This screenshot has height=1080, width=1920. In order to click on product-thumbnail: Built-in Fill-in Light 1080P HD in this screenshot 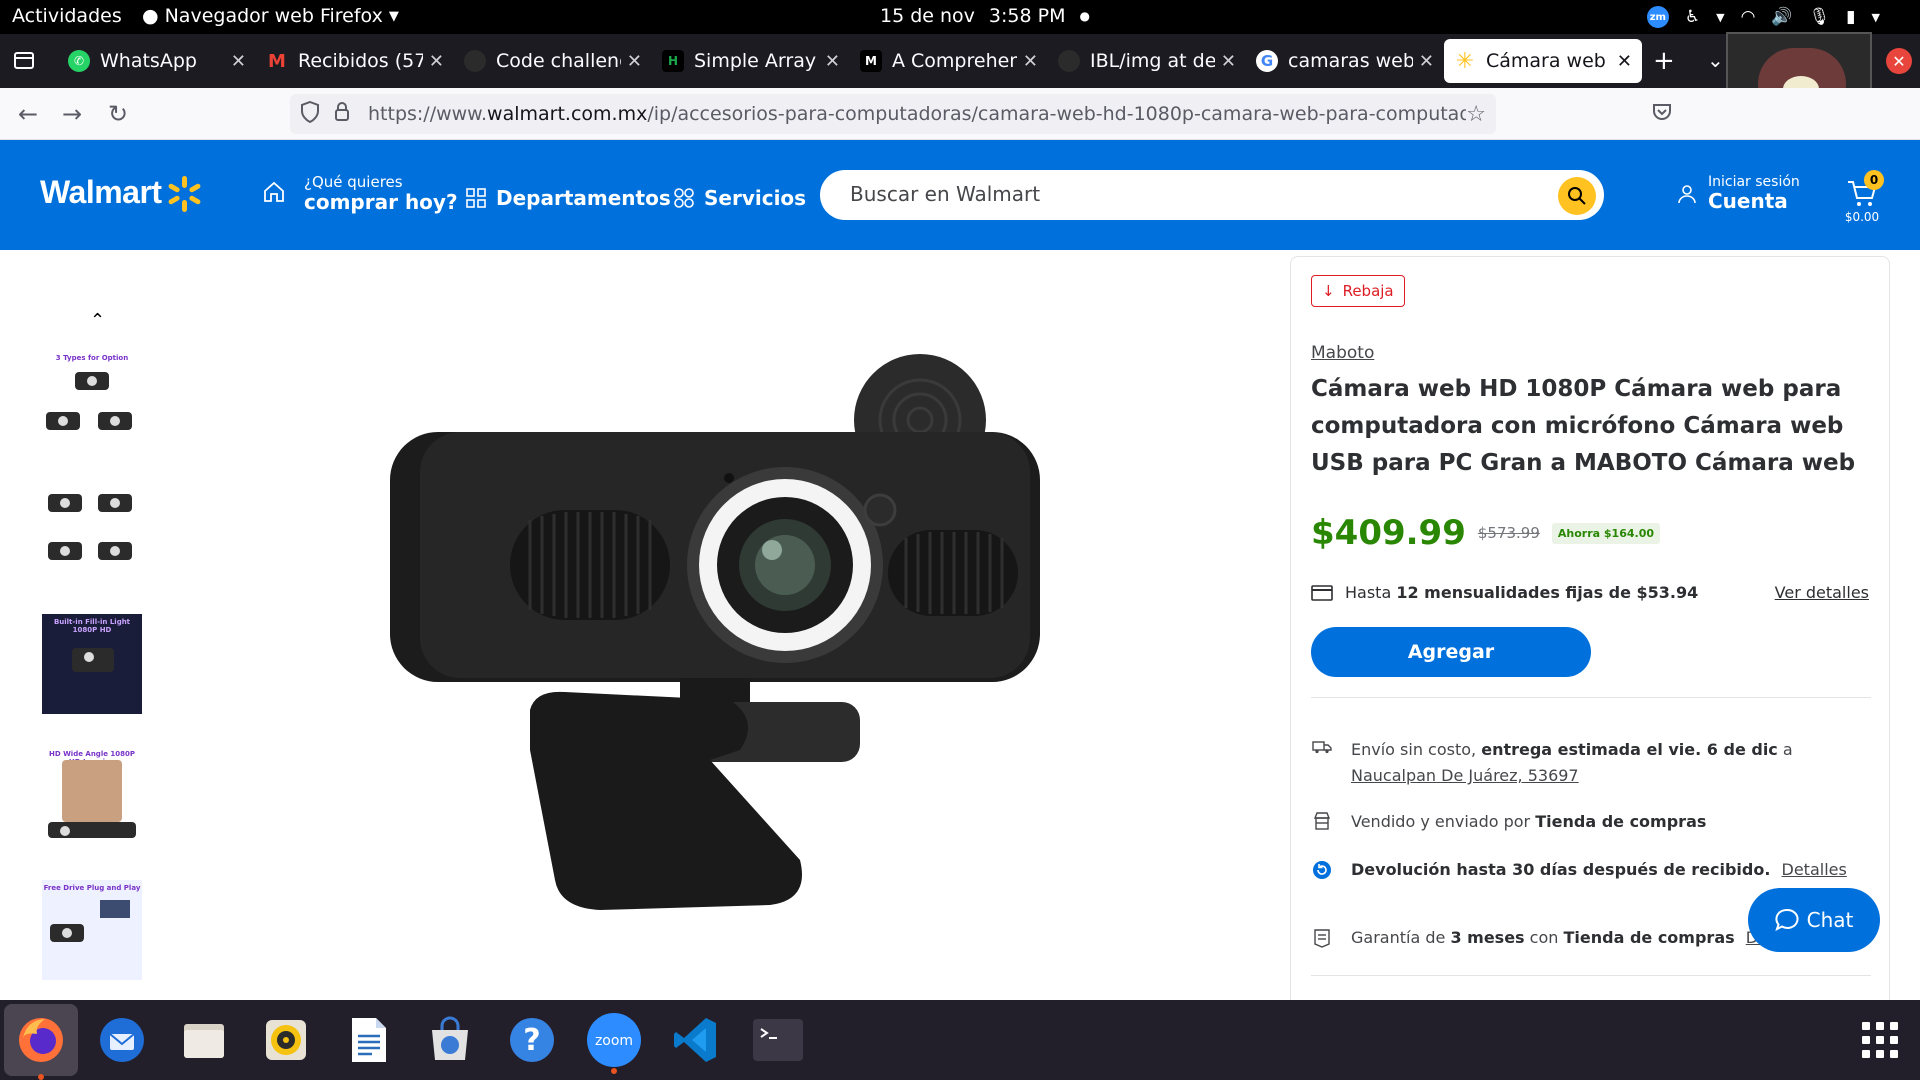, I will do `click(92, 664)`.